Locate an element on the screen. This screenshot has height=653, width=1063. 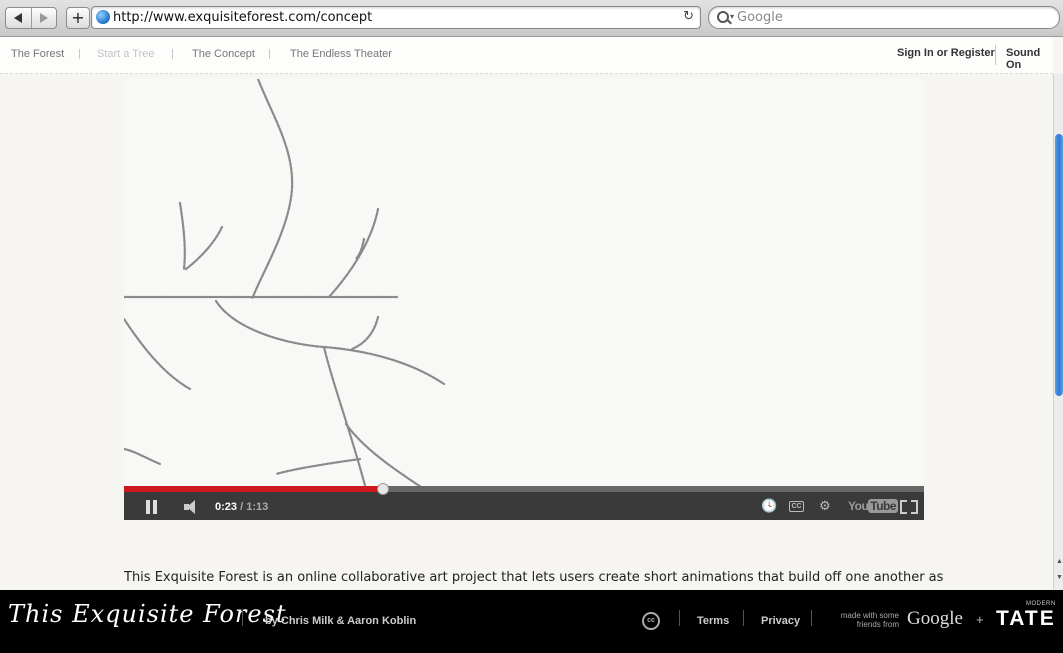
globe-icon is located at coordinates (103, 17).